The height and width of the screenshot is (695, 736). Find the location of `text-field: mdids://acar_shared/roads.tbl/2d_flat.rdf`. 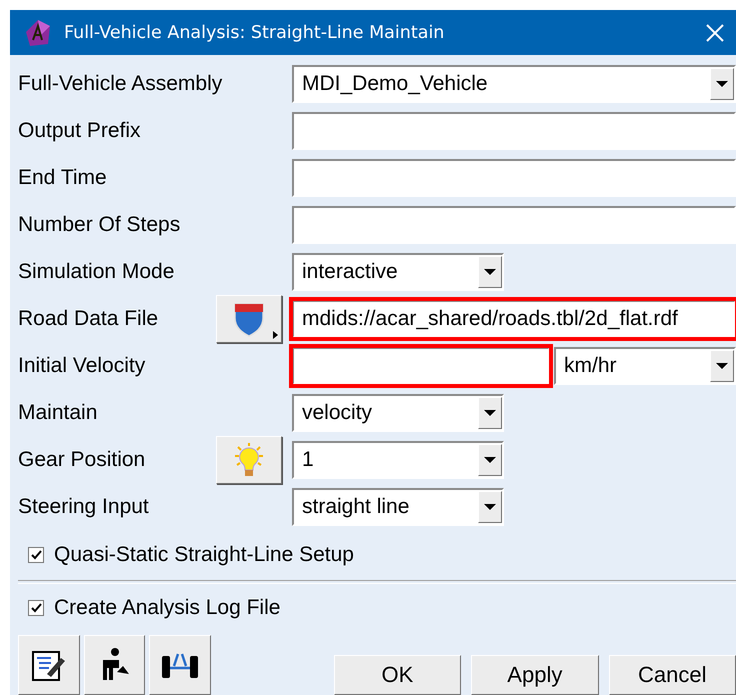

text-field: mdids://acar_shared/roads.tbl/2d_flat.rdf is located at coordinates (514, 319).